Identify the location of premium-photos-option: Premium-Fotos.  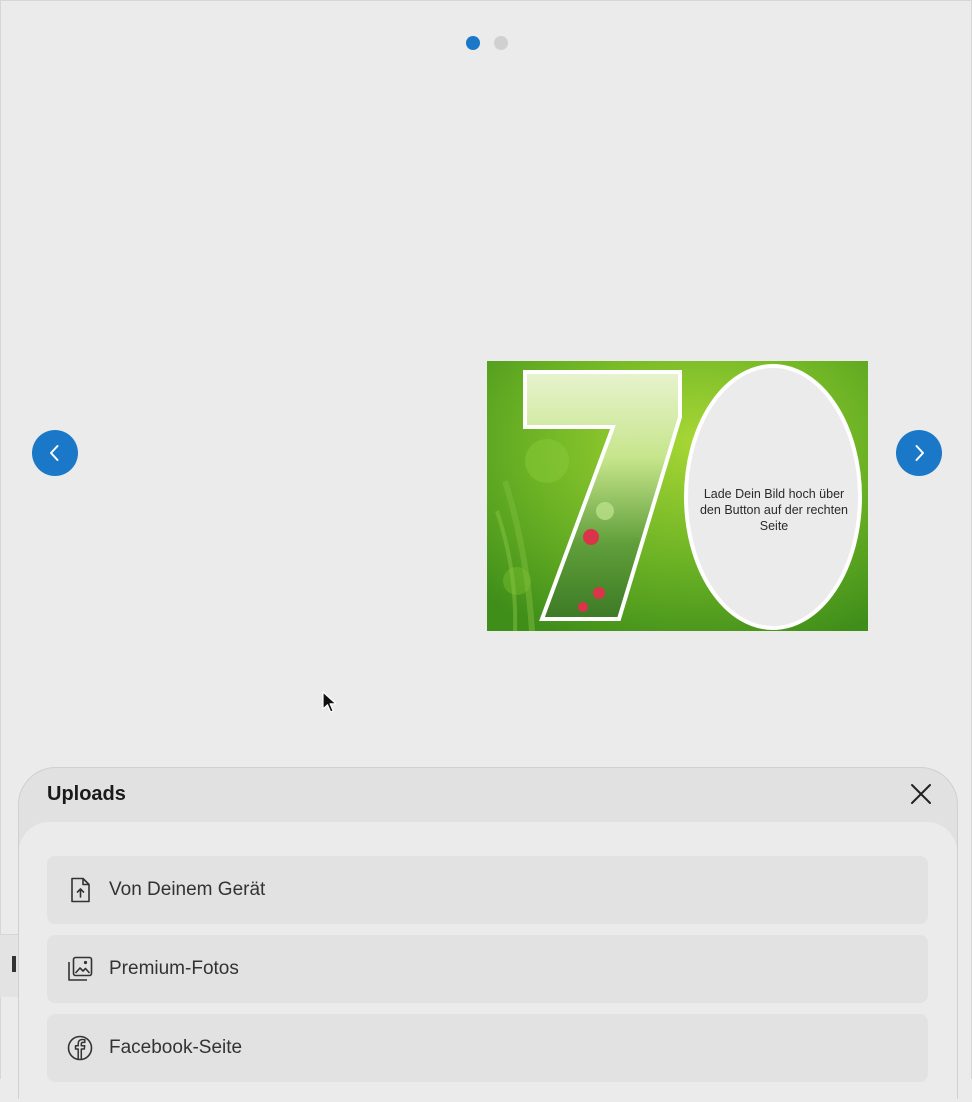
(487, 969).